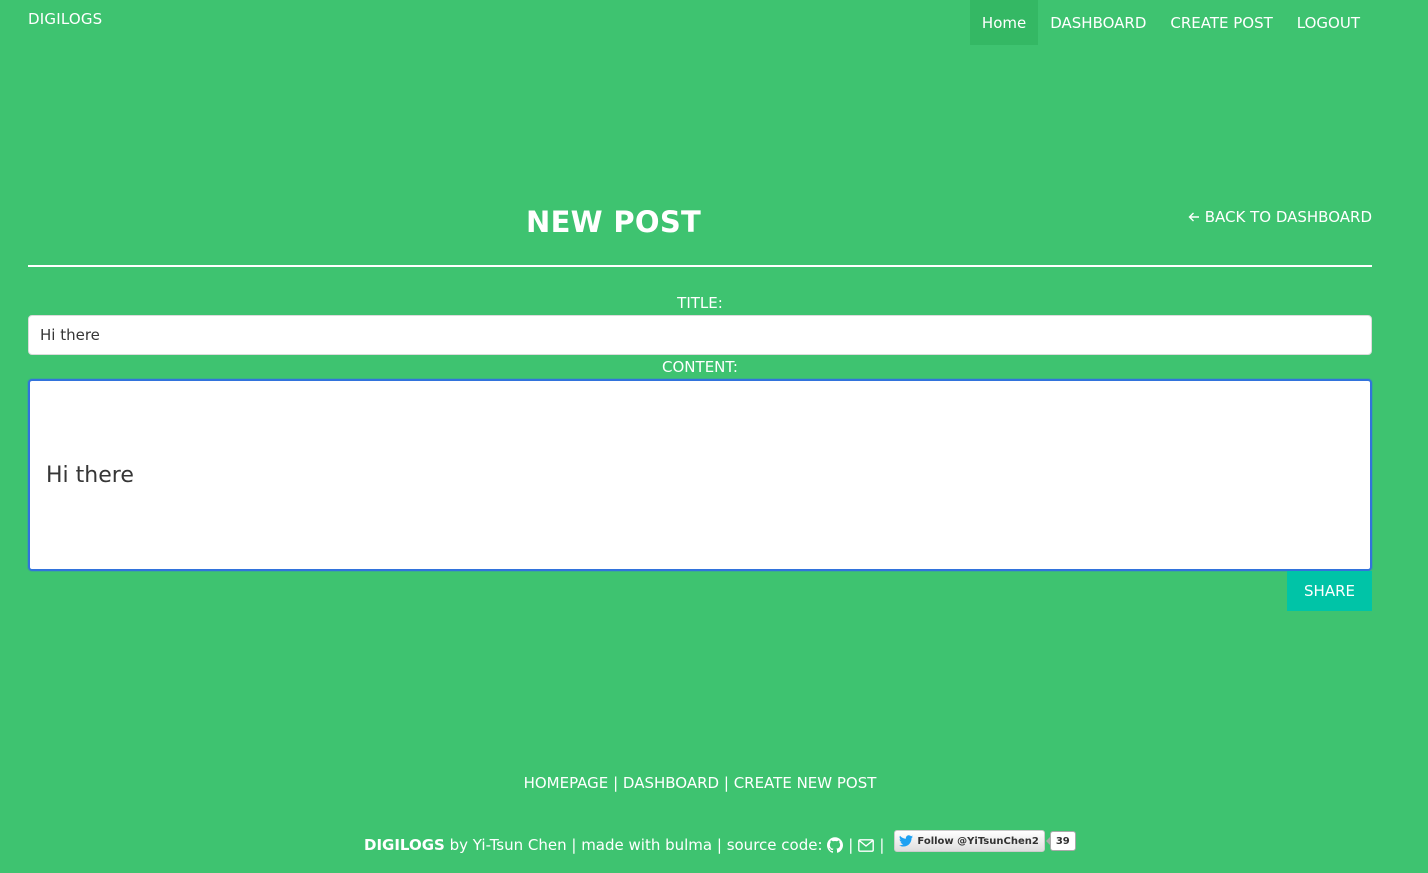 Image resolution: width=1428 pixels, height=873 pixels. Describe the element at coordinates (1194, 217) in the screenshot. I see `arrow-left-icon` at that location.